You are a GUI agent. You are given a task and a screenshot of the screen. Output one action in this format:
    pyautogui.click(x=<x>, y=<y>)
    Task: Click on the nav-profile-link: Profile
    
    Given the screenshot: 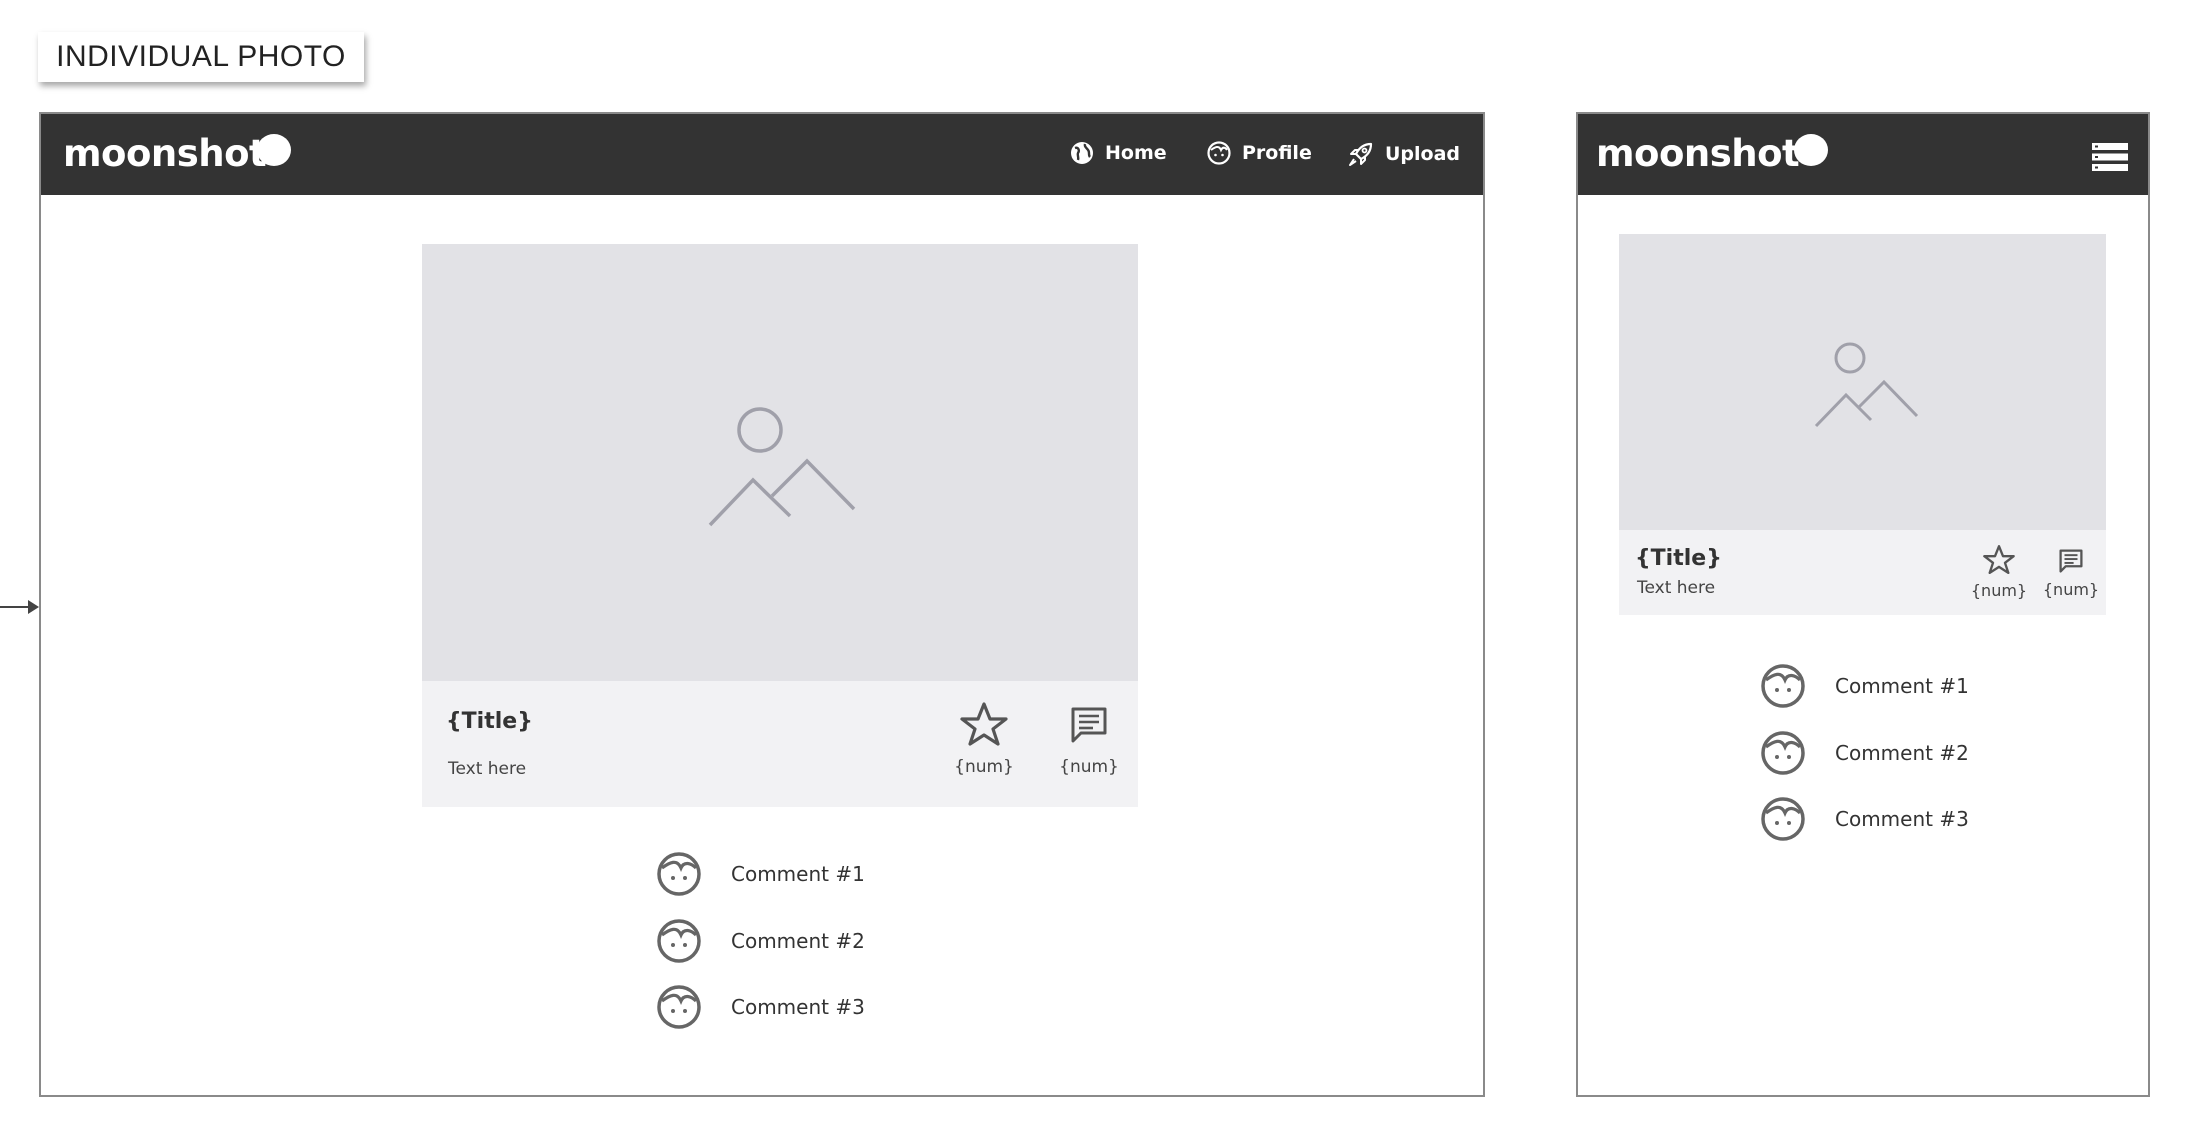 What is the action you would take?
    pyautogui.click(x=1259, y=153)
    